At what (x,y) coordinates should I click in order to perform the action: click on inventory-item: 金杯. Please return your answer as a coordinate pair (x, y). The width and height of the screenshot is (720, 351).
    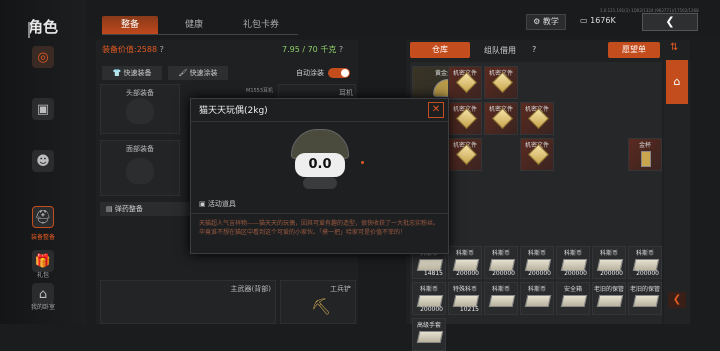
    Looking at the image, I should click on (645, 154).